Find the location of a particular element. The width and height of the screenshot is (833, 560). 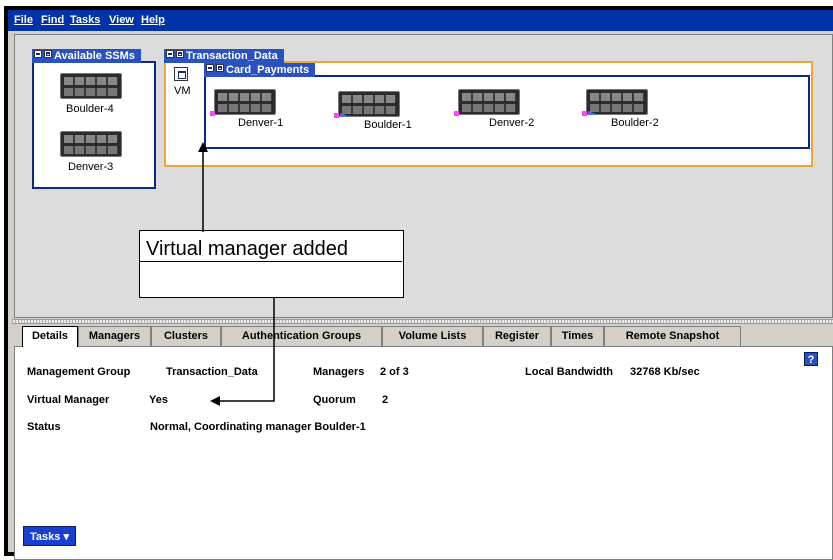

tasks-button: Tasks ▾ is located at coordinates (49, 536).